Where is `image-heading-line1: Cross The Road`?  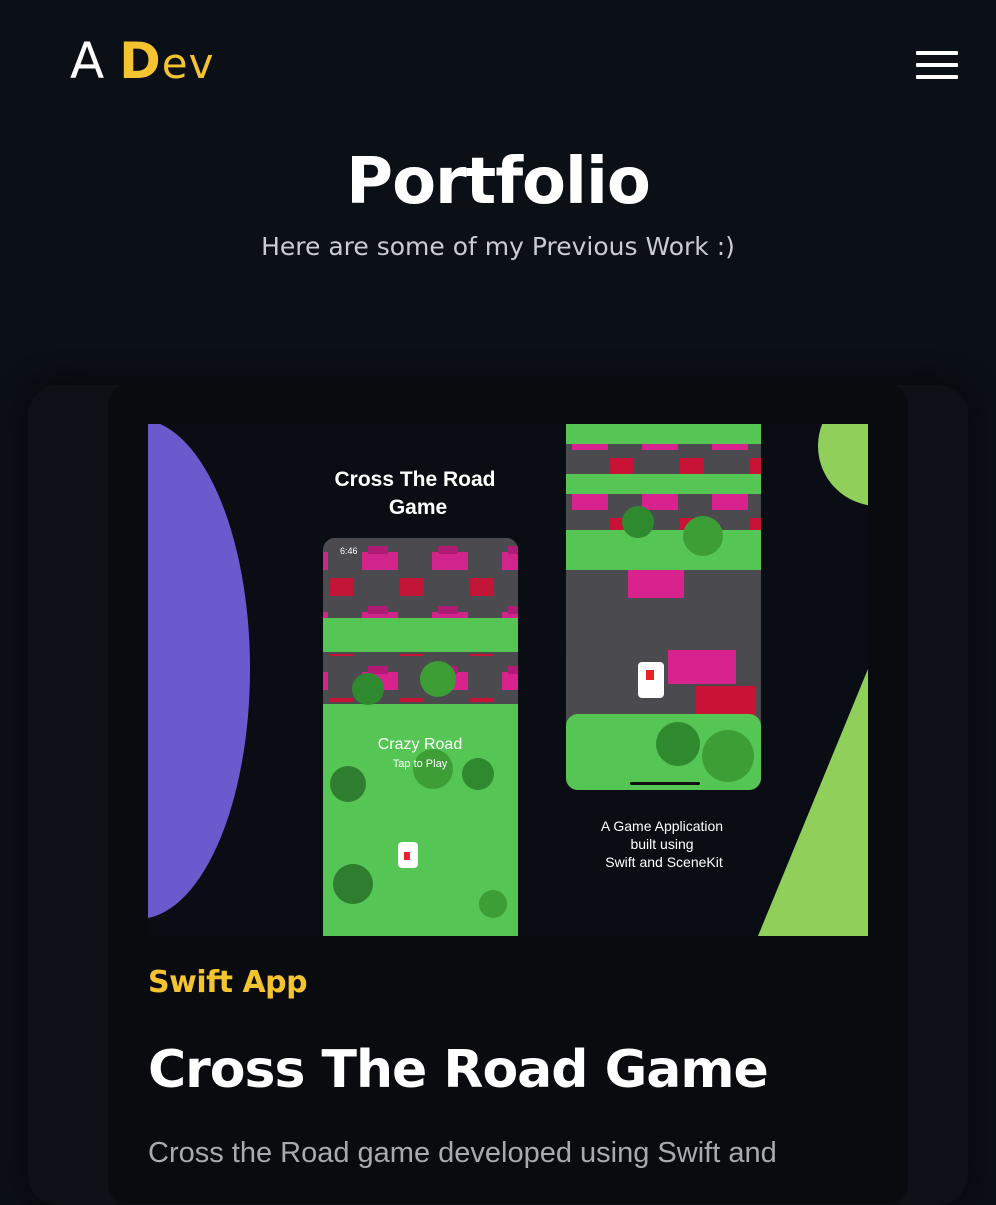 image-heading-line1: Cross The Road is located at coordinates (414, 479).